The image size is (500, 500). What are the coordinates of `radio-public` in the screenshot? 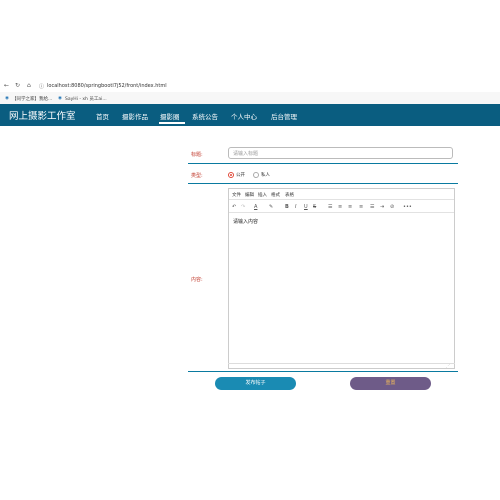 It's located at (231, 175).